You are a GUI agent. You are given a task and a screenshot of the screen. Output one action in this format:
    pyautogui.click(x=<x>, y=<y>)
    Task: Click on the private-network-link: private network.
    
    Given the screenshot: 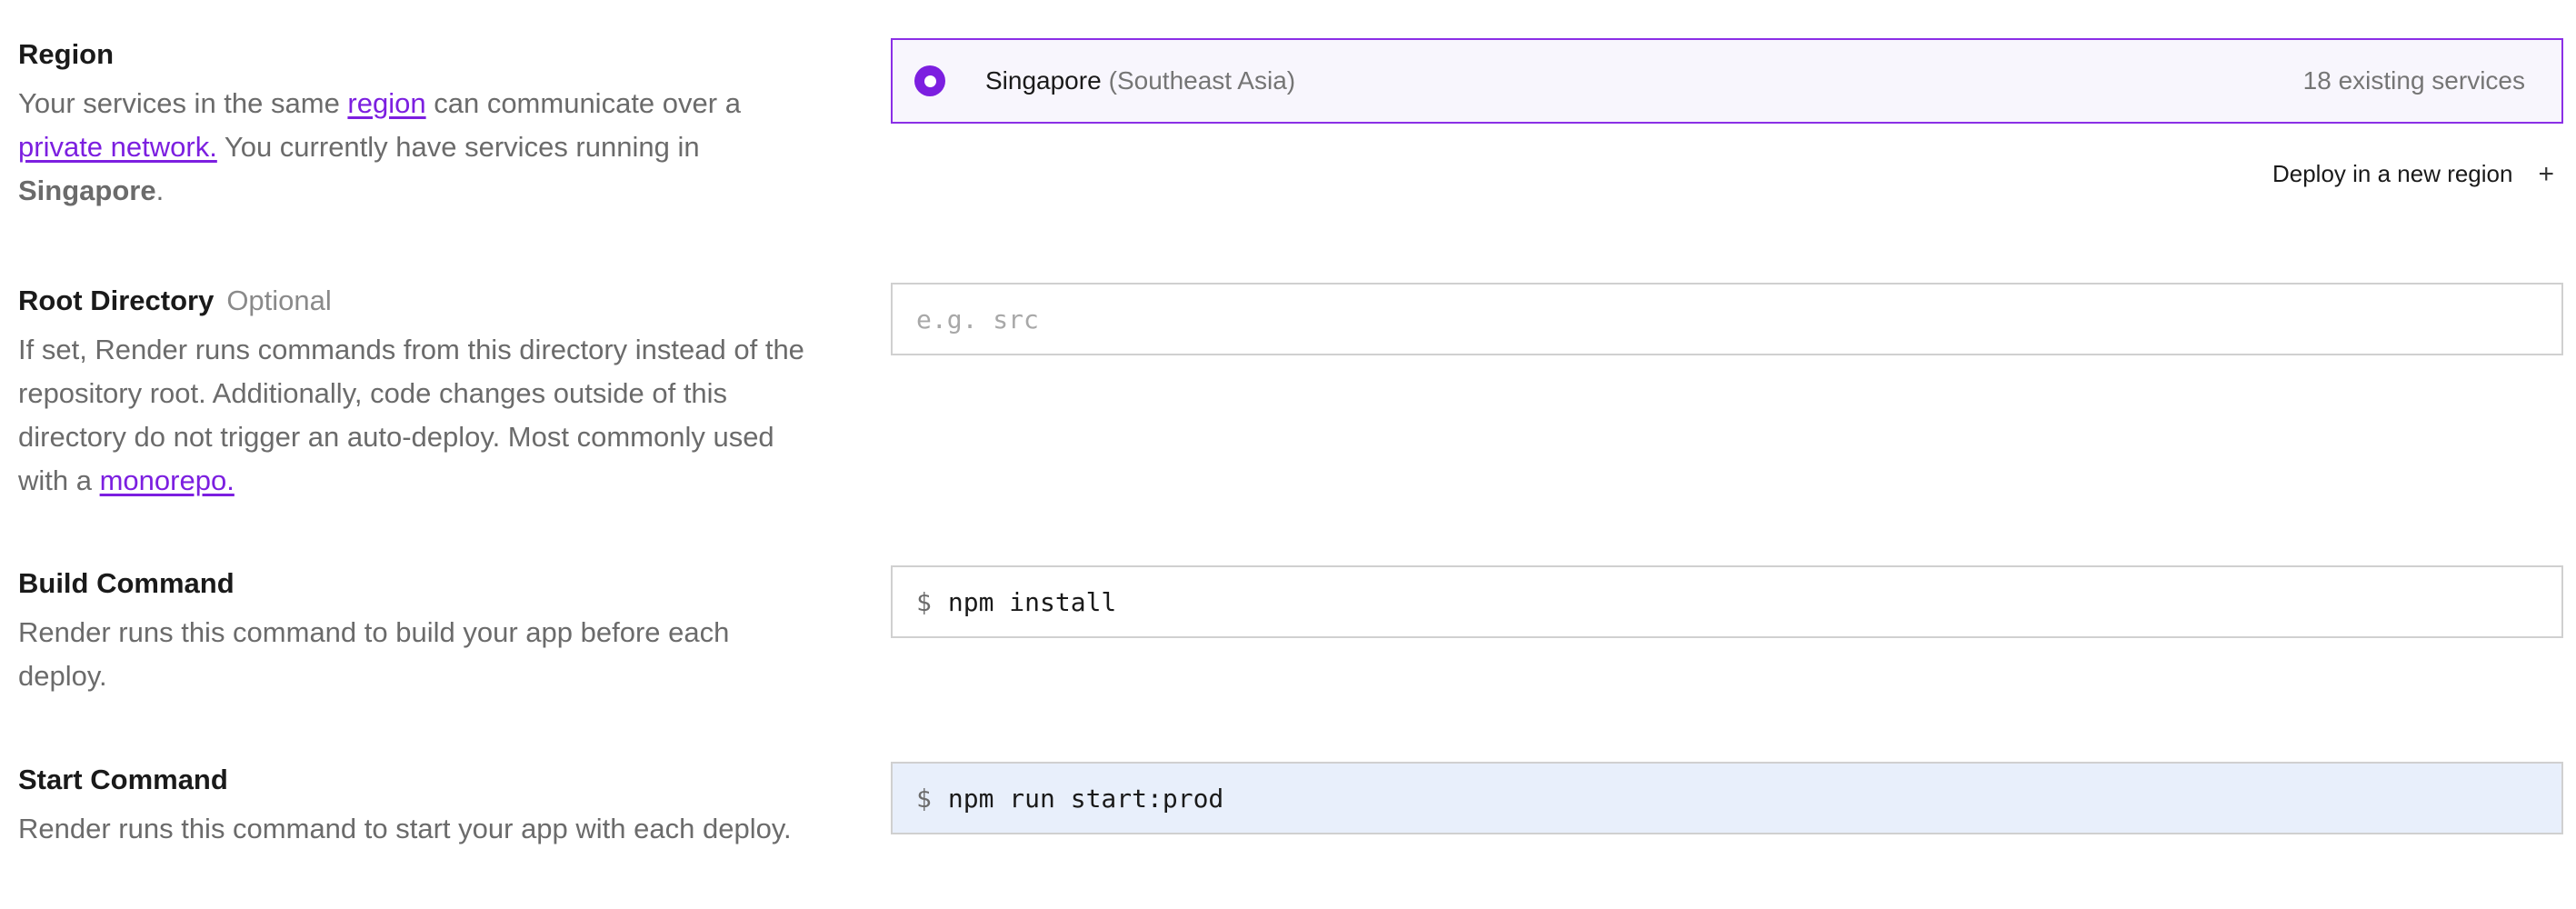 What is the action you would take?
    pyautogui.click(x=118, y=147)
    